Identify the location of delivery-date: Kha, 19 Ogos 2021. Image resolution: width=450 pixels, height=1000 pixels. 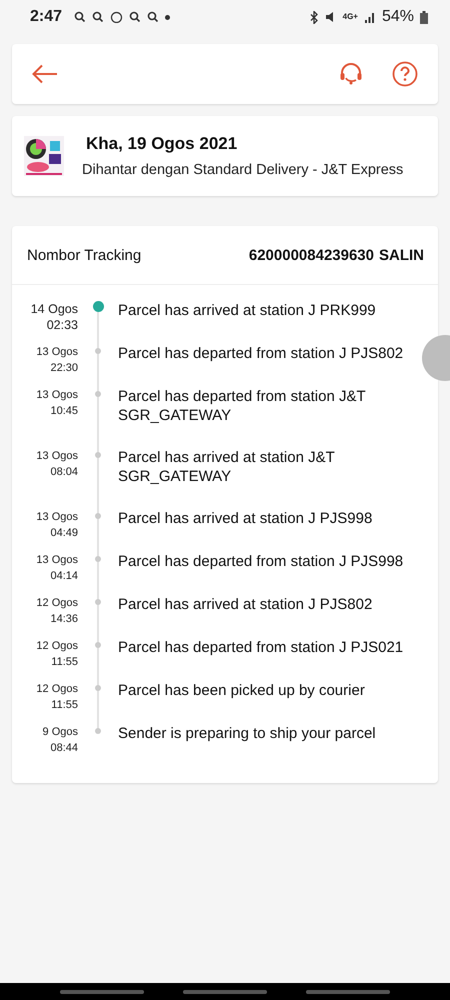
(162, 144).